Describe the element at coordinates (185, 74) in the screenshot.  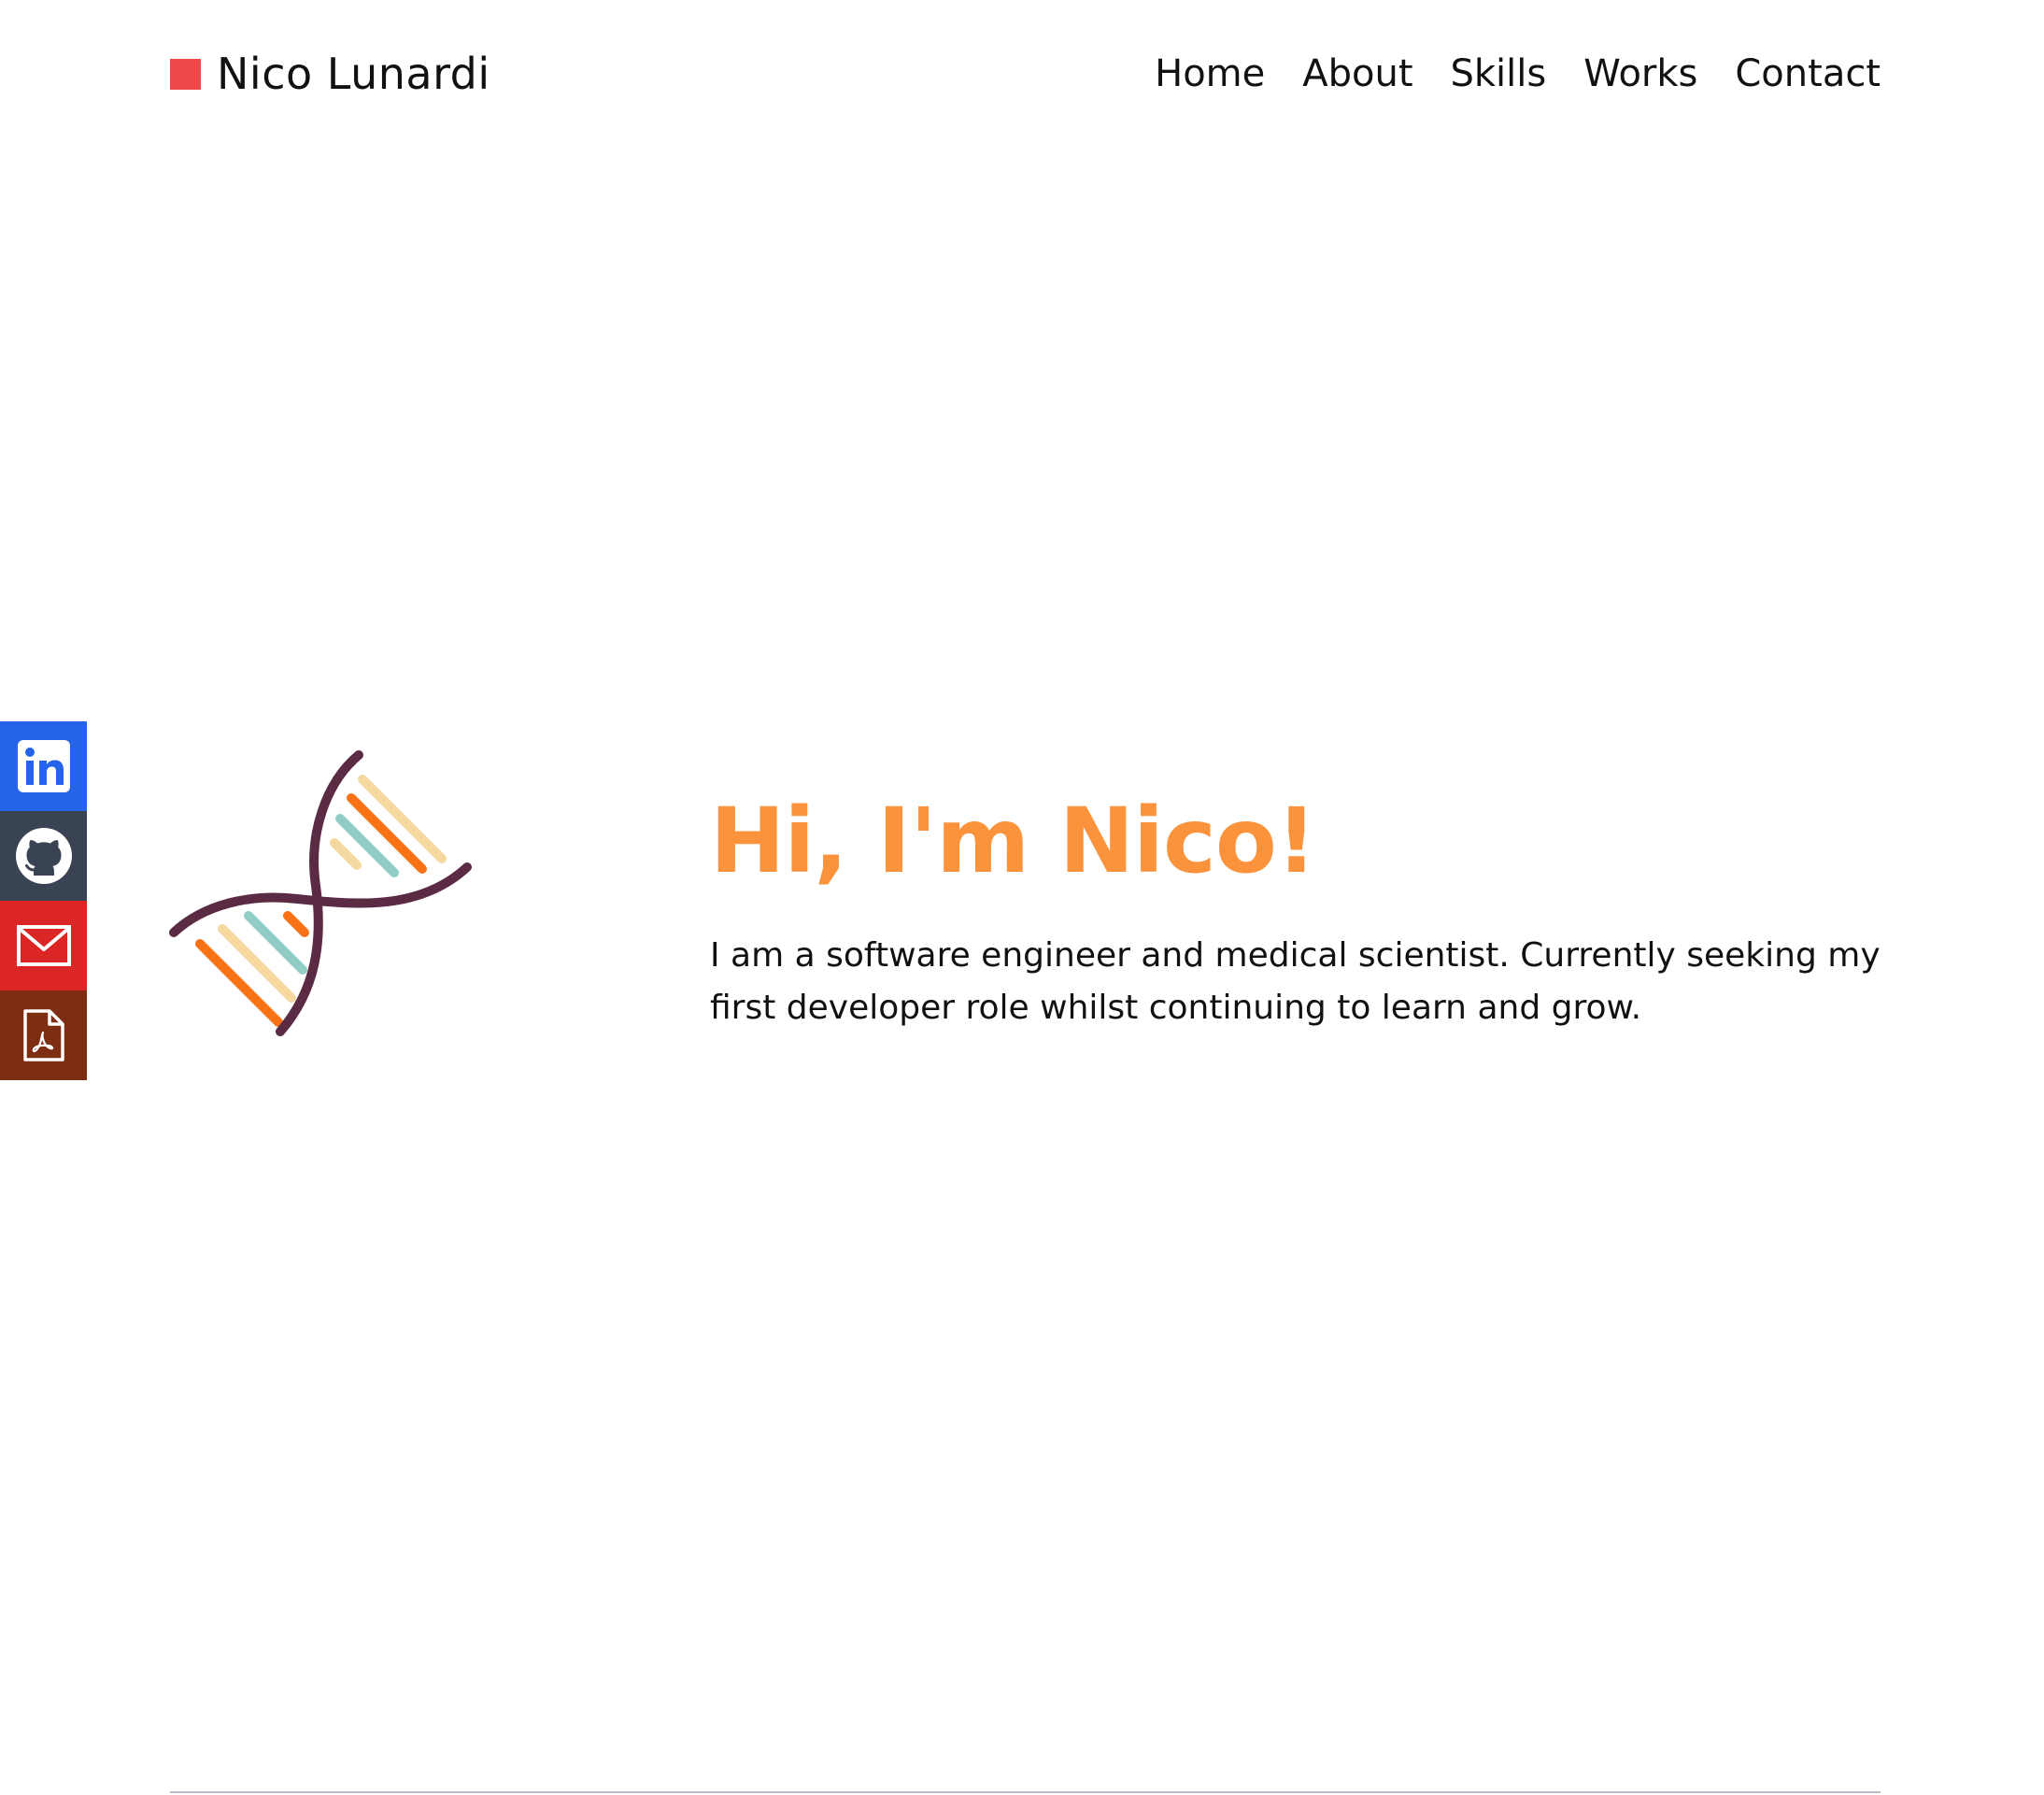
I see `brand-logo-square` at that location.